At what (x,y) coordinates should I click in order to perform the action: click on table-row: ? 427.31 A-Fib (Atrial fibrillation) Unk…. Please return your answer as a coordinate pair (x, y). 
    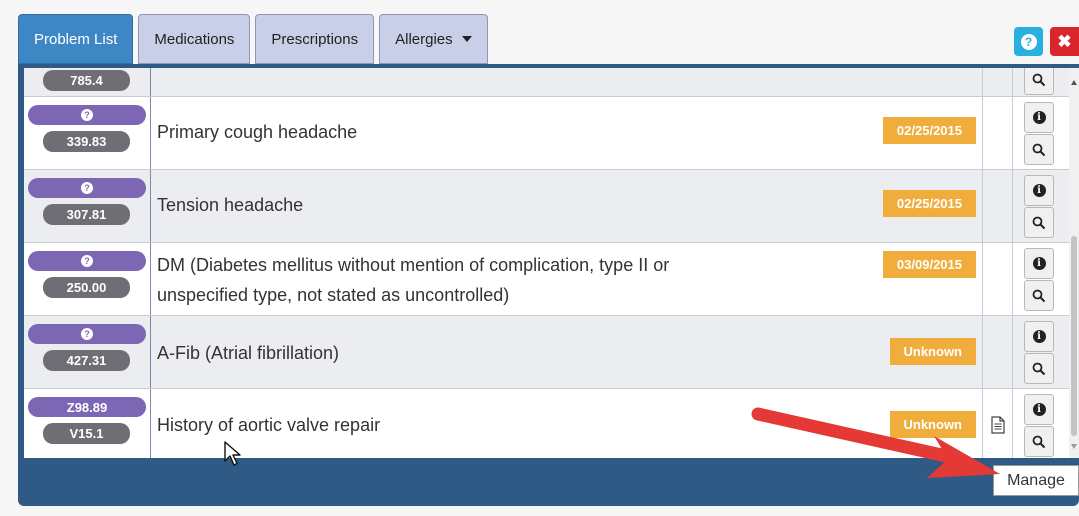
    Looking at the image, I should click on (546, 352).